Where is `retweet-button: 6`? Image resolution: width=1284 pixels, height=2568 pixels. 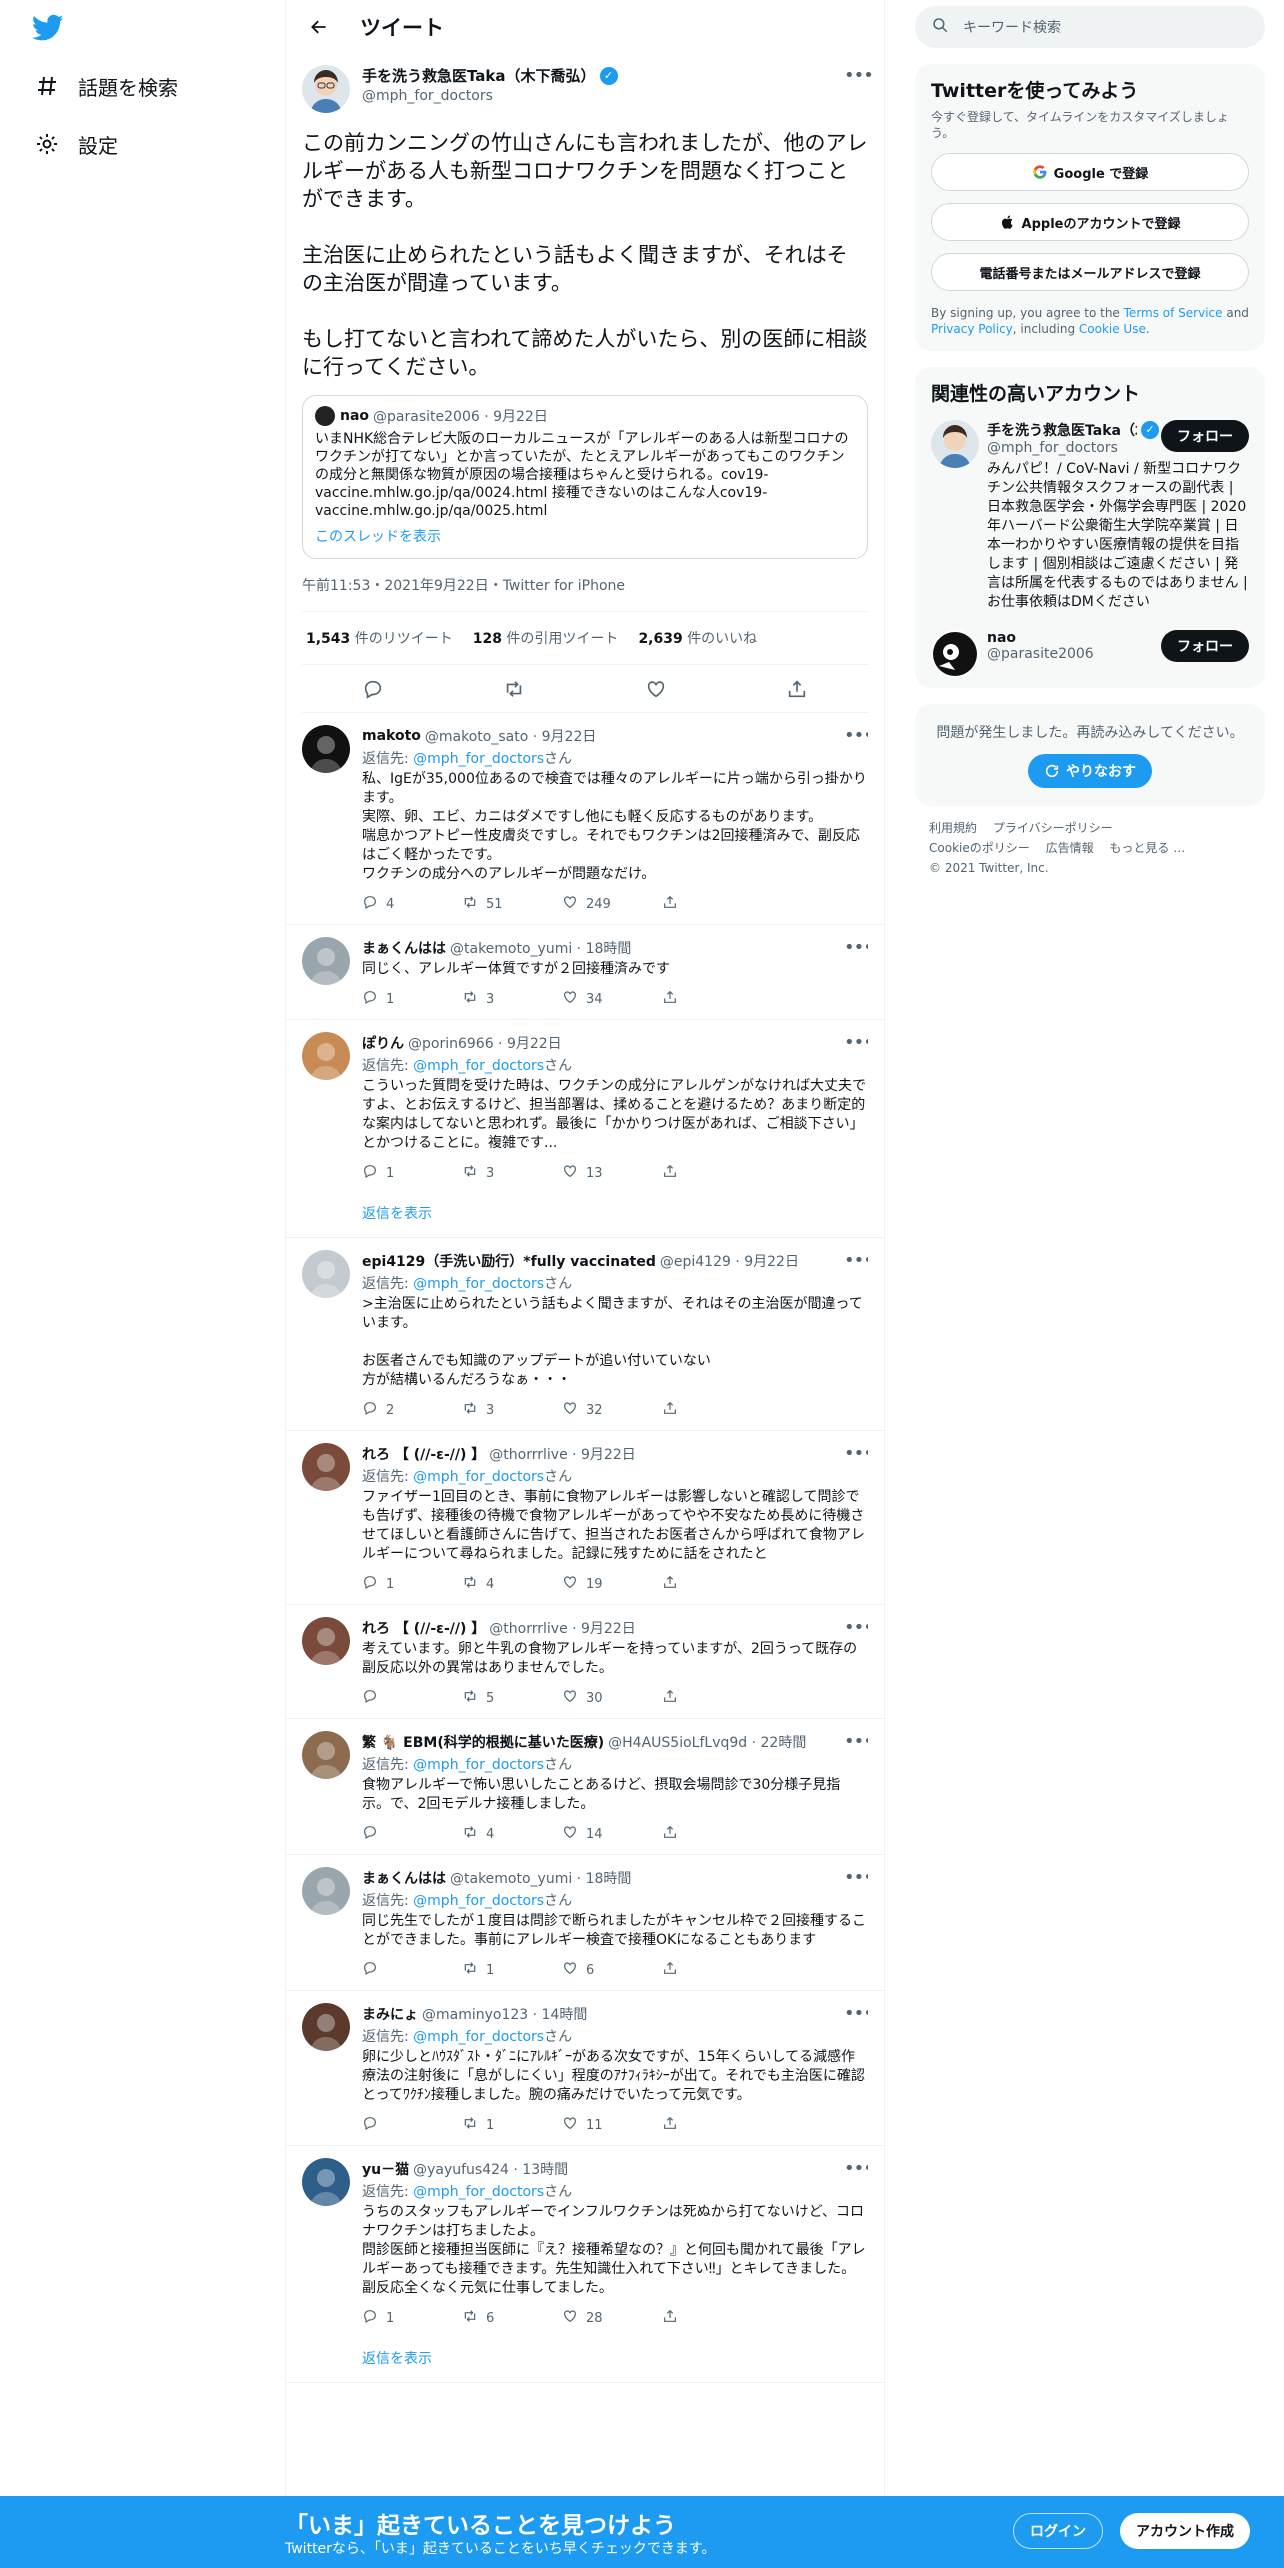 retweet-button: 6 is located at coordinates (512, 2318).